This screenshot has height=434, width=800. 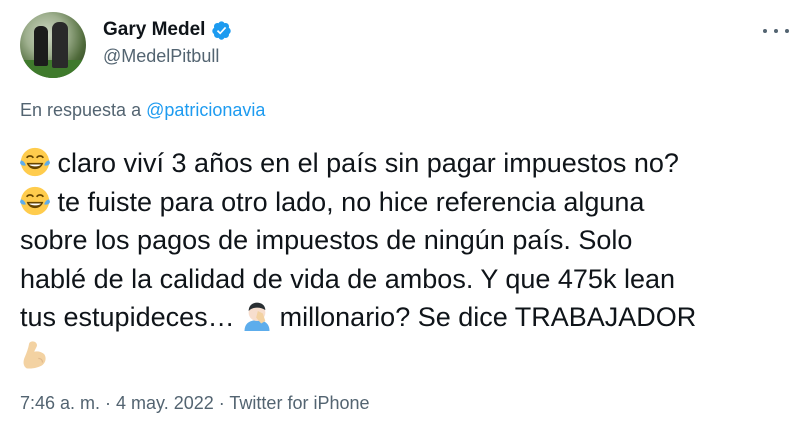 I want to click on verified-badge-icon, so click(x=222, y=30).